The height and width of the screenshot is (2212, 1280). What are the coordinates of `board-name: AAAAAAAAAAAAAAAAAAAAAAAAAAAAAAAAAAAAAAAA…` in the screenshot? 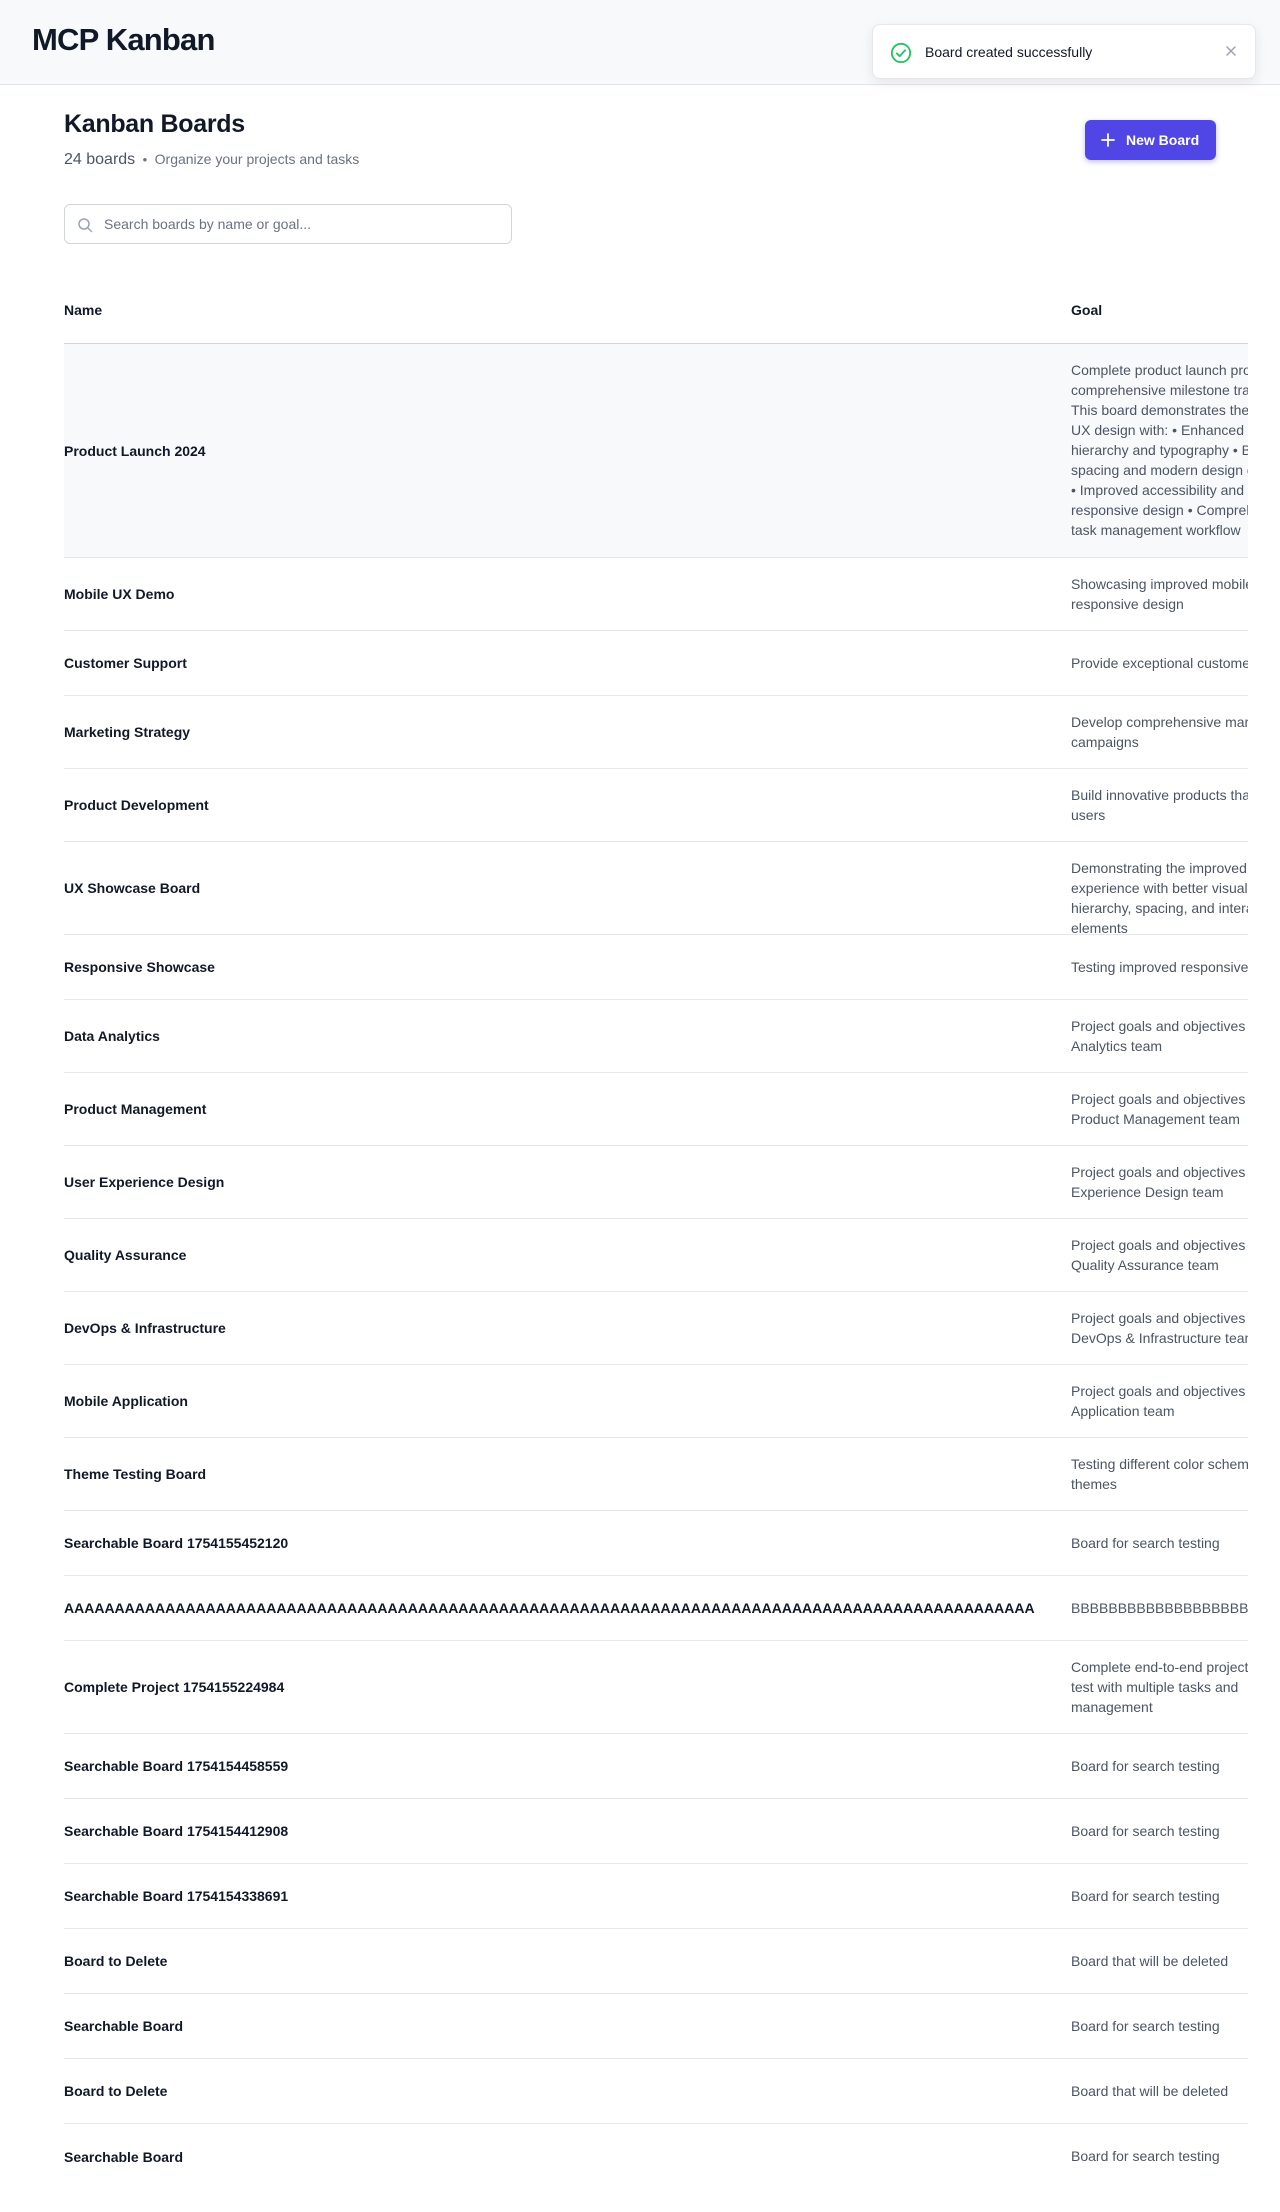 It's located at (549, 1608).